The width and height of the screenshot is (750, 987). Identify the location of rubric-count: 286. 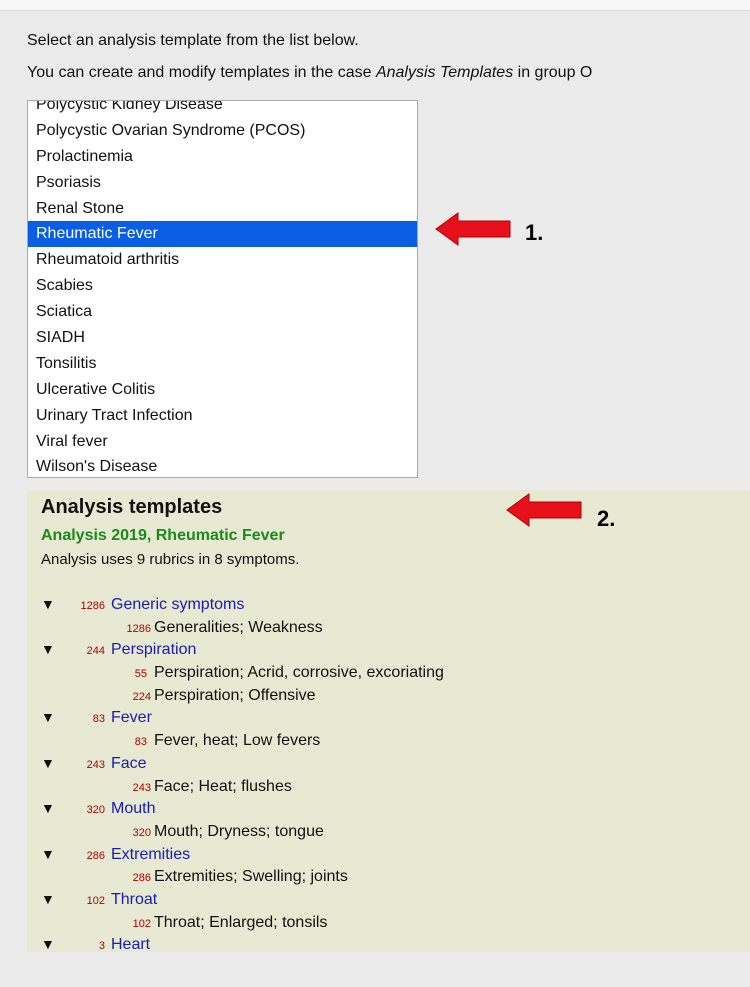
(141, 878).